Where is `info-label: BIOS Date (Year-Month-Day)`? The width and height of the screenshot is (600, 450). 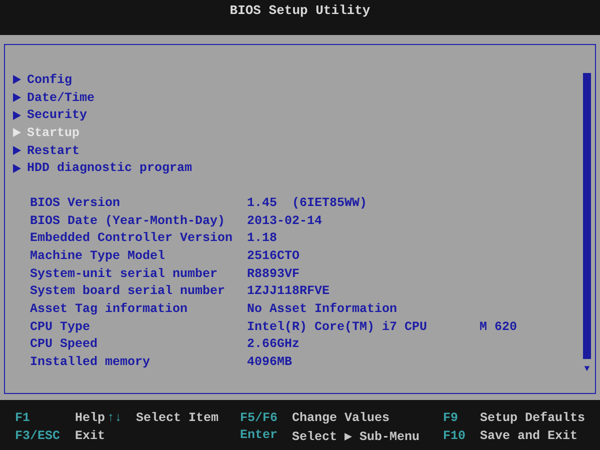 info-label: BIOS Date (Year-Month-Day) is located at coordinates (128, 221).